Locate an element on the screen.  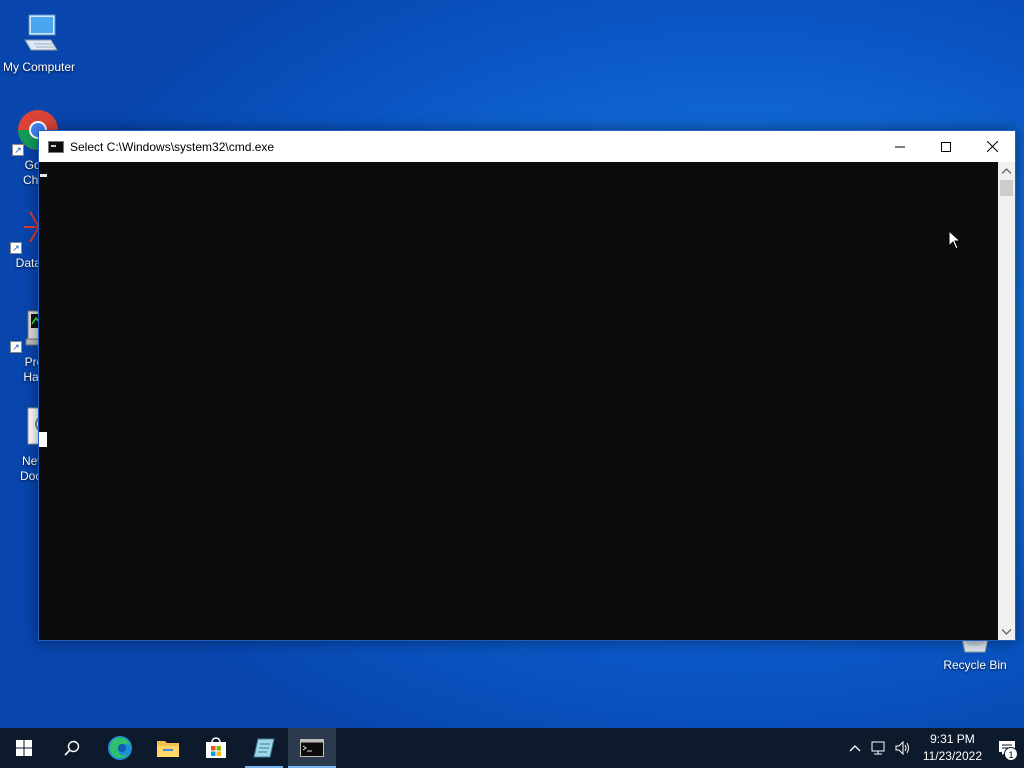
close-button is located at coordinates (992, 146).